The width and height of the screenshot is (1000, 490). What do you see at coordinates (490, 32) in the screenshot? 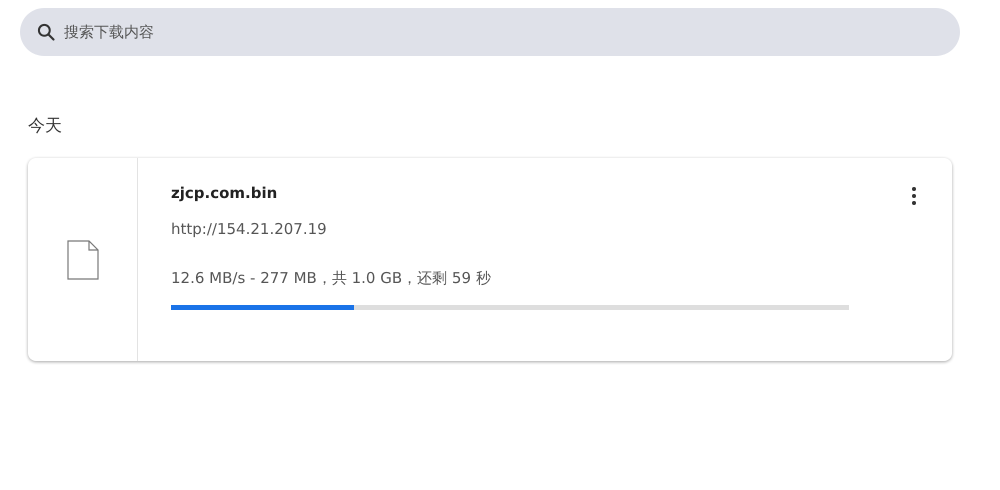
I see `search-field: 搜索下载内容` at bounding box center [490, 32].